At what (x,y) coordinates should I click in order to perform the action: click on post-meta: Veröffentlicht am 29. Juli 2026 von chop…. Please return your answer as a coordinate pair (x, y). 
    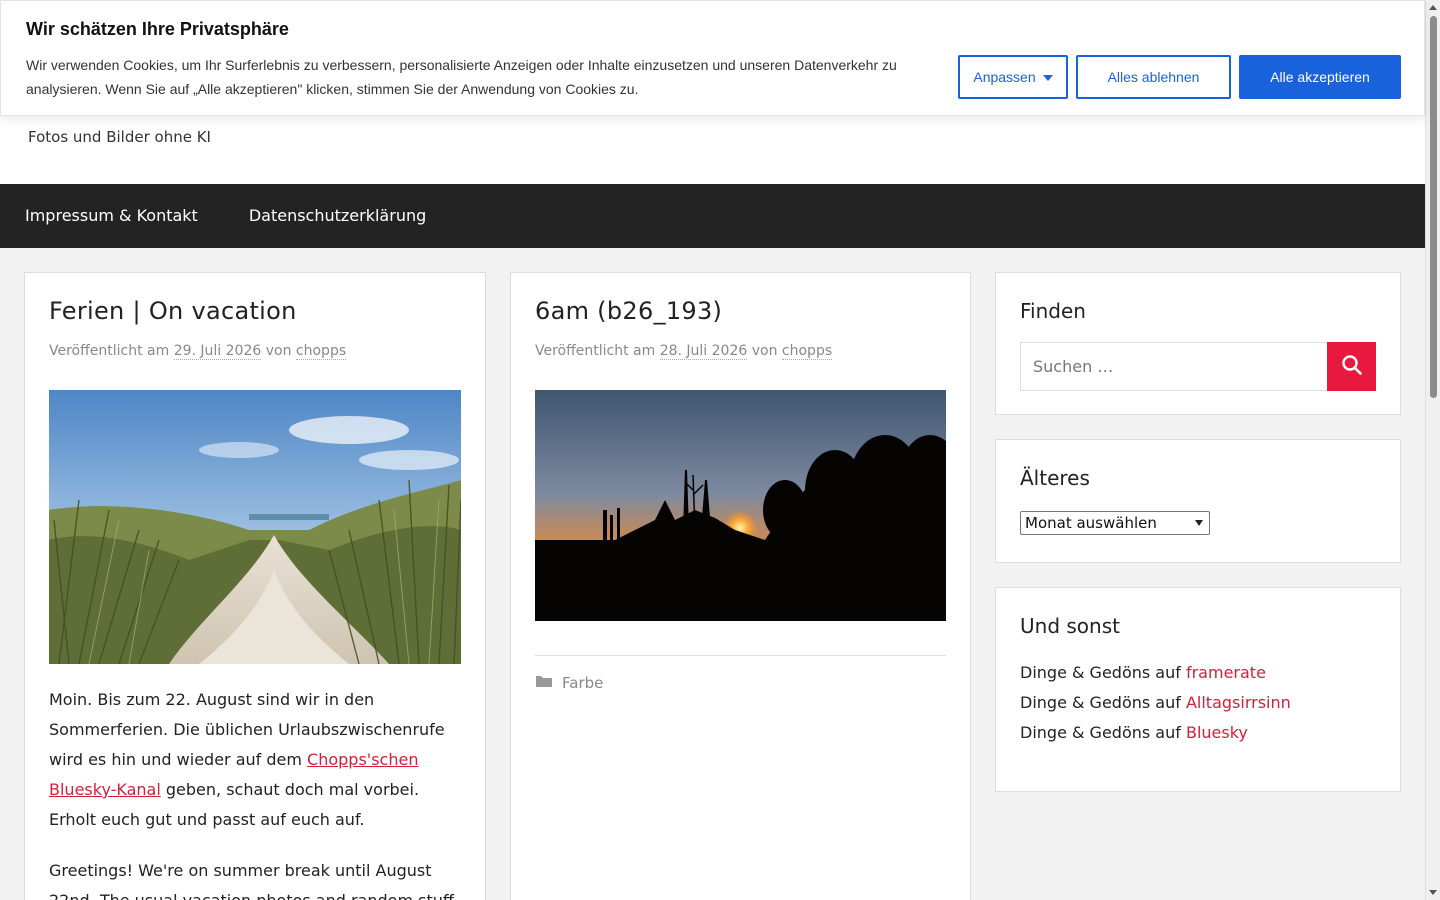
    Looking at the image, I should click on (198, 351).